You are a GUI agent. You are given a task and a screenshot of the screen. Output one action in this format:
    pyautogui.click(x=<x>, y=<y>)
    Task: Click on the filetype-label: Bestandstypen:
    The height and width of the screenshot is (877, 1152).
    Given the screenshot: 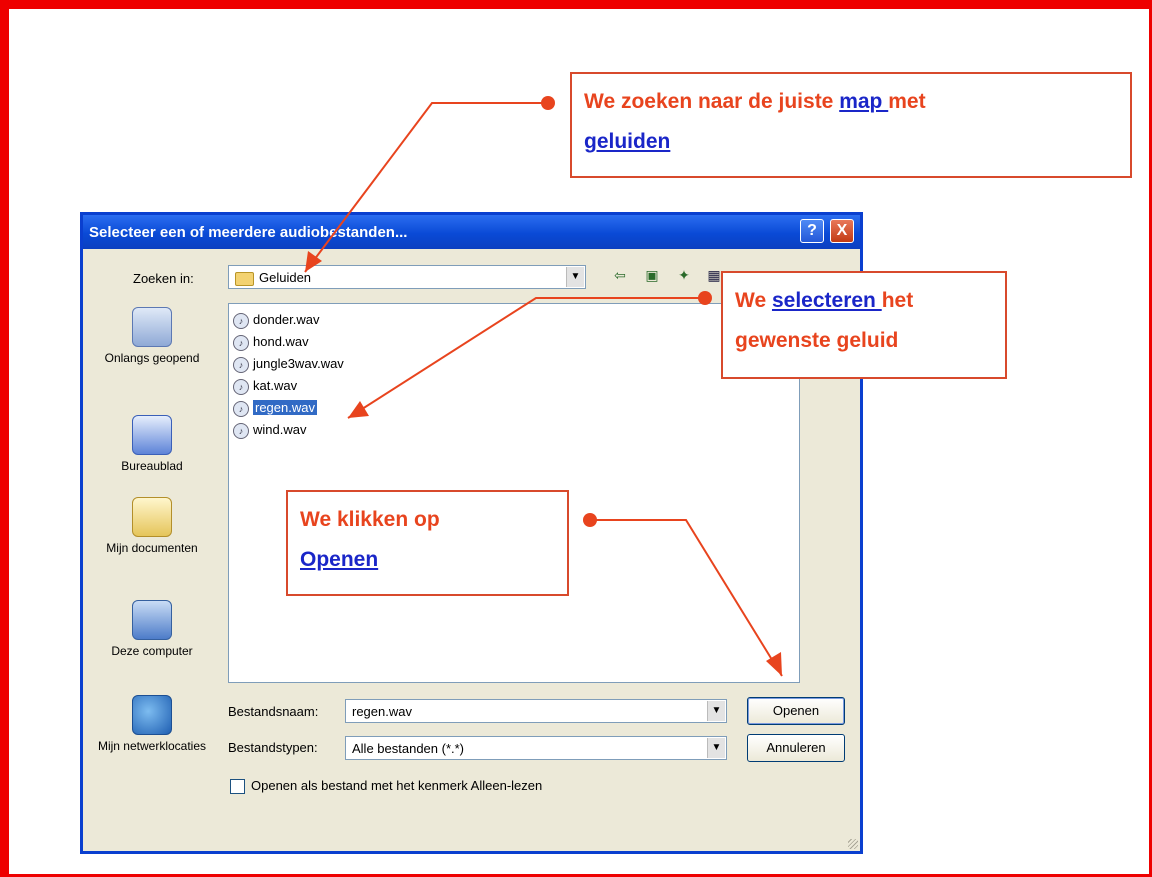 What is the action you would take?
    pyautogui.click(x=273, y=747)
    